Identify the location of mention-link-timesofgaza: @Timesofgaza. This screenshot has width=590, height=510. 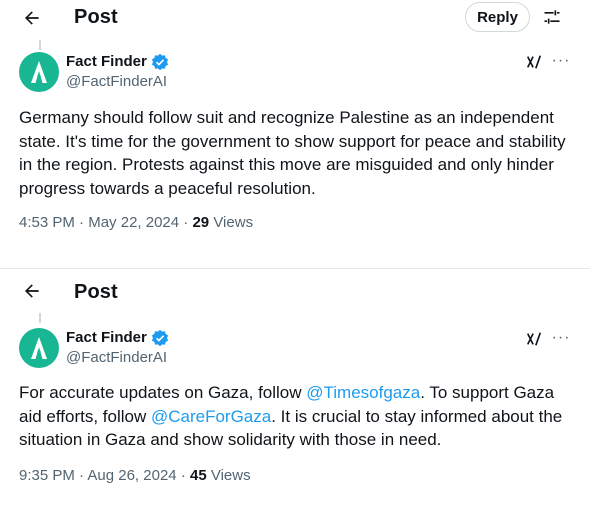
(363, 392).